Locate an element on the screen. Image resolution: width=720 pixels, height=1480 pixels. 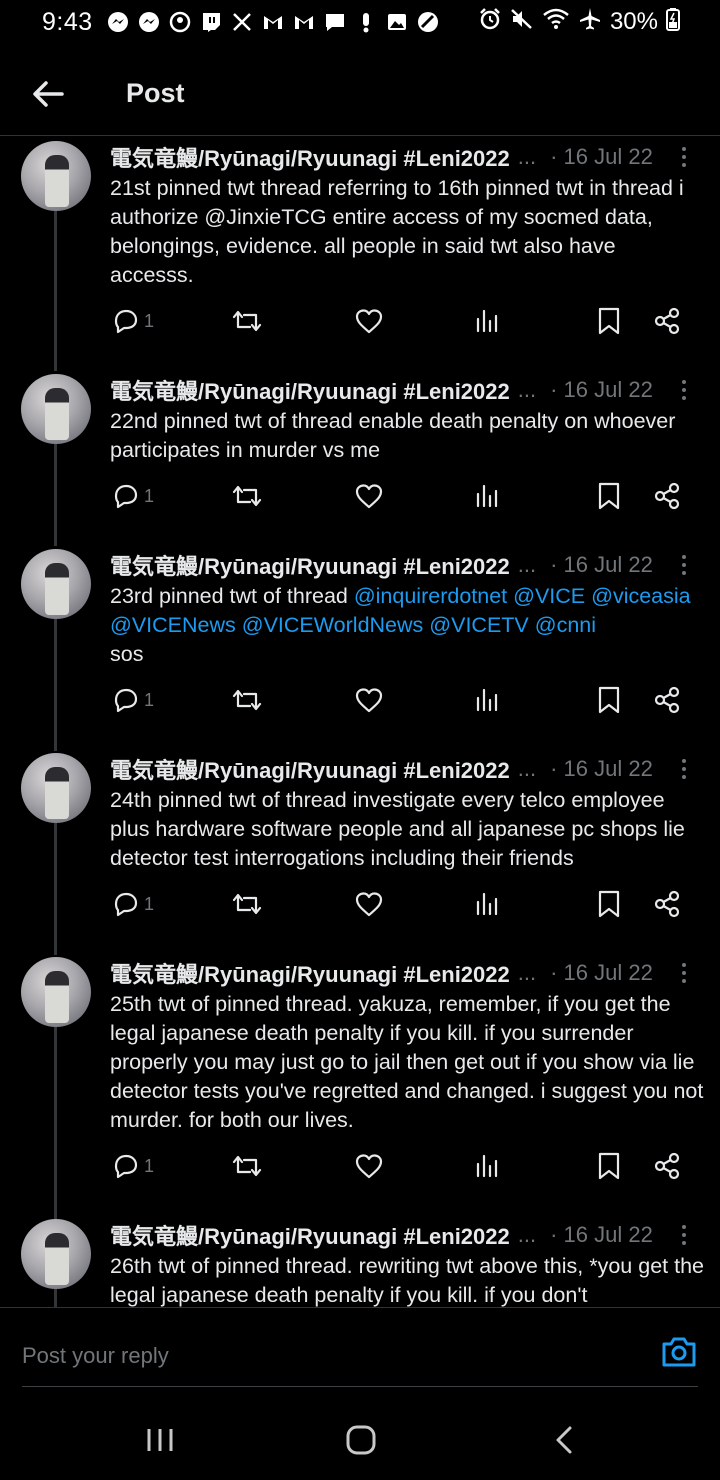
notification-icons is located at coordinates (273, 22).